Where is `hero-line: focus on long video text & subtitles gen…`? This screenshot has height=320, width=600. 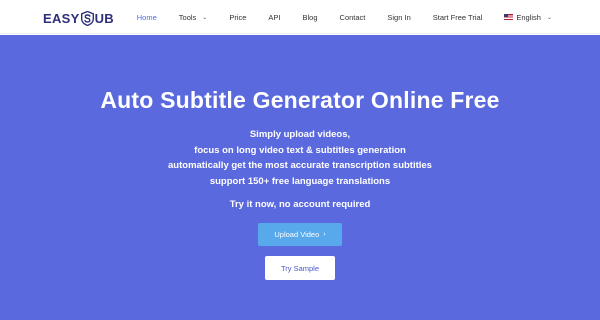 hero-line: focus on long video text & subtitles gen… is located at coordinates (300, 150).